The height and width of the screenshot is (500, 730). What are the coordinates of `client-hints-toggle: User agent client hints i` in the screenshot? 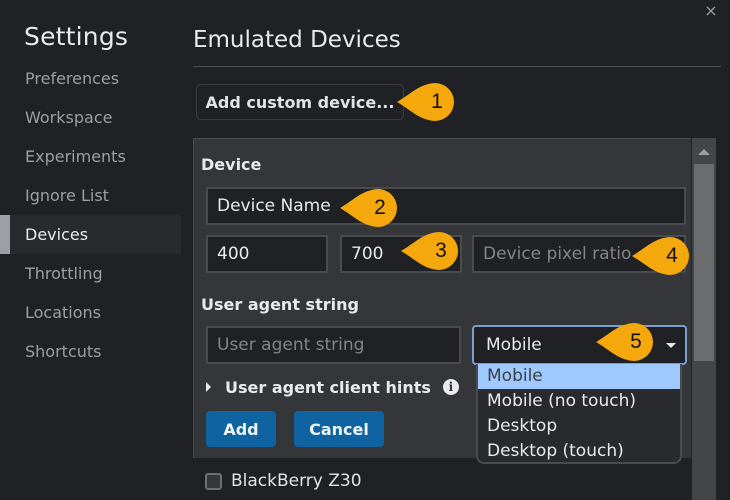 It's located at (332, 387).